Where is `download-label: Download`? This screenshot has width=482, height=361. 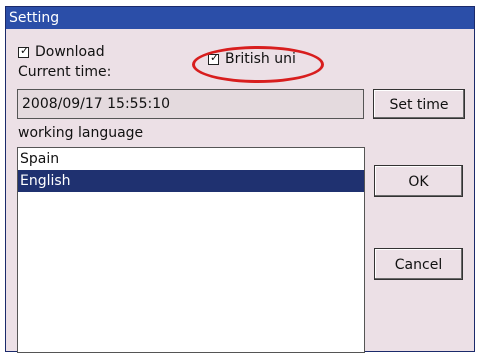
download-label: Download is located at coordinates (70, 52).